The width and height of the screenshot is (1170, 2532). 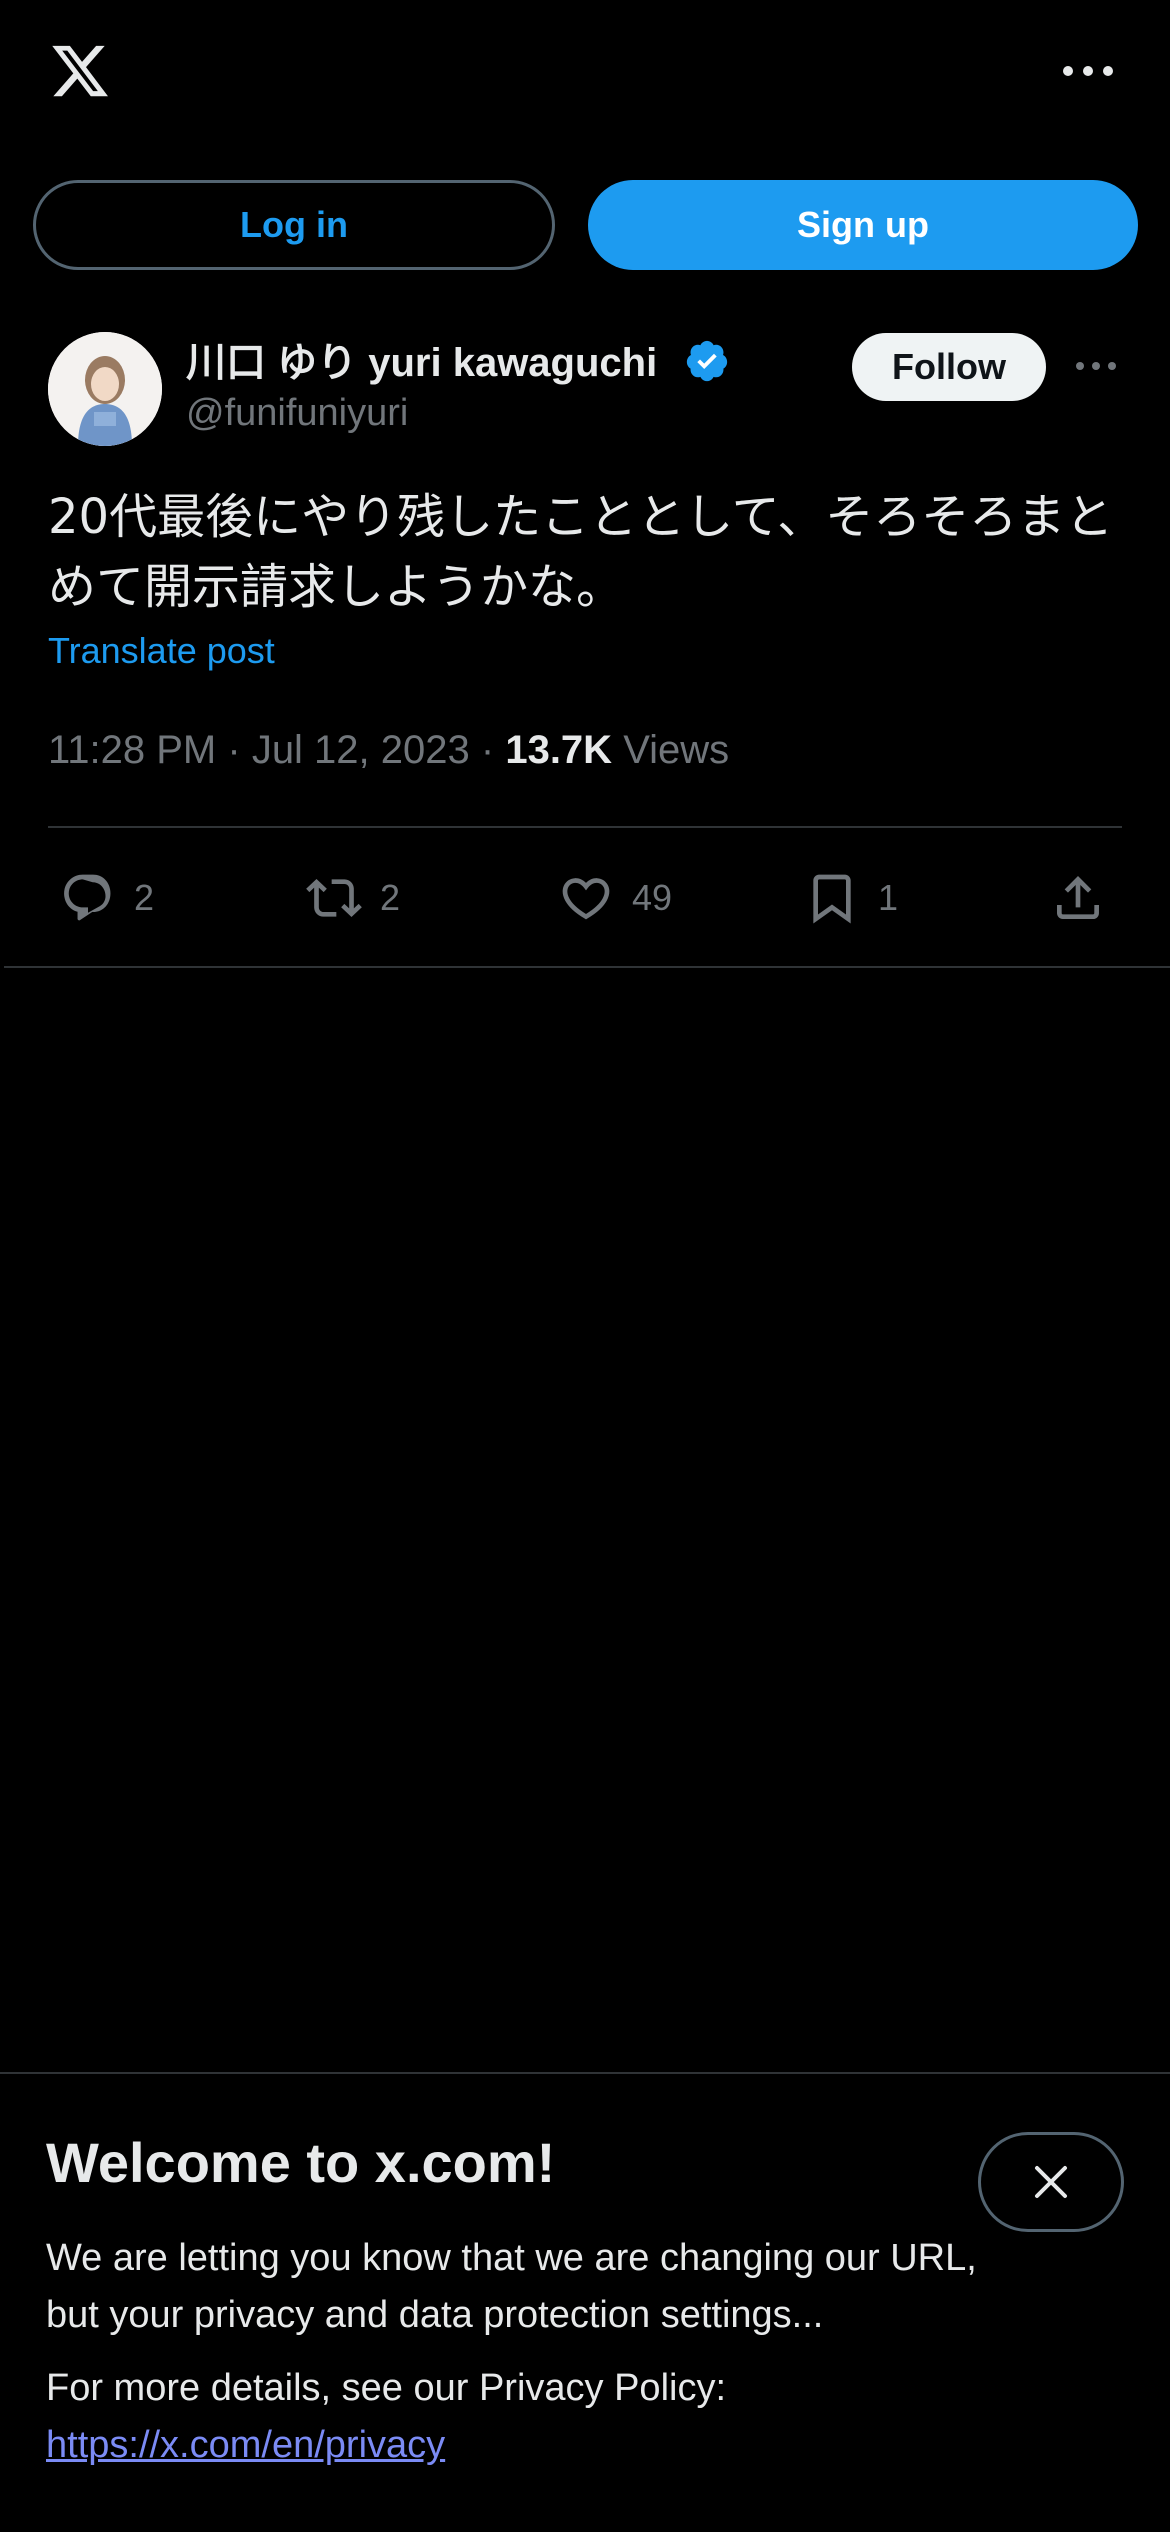 I want to click on banner-title: Welcome to x.com!, so click(x=301, y=2162).